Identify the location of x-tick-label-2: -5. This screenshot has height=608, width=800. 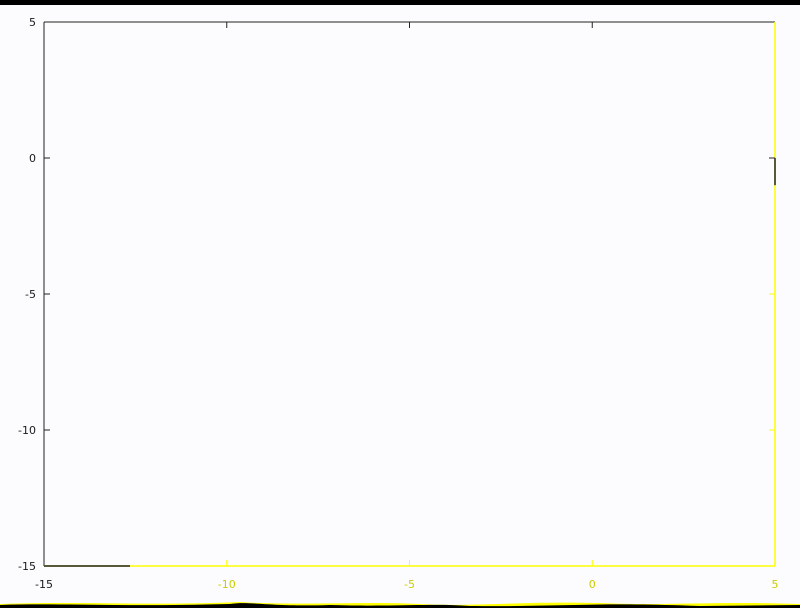
(409, 584).